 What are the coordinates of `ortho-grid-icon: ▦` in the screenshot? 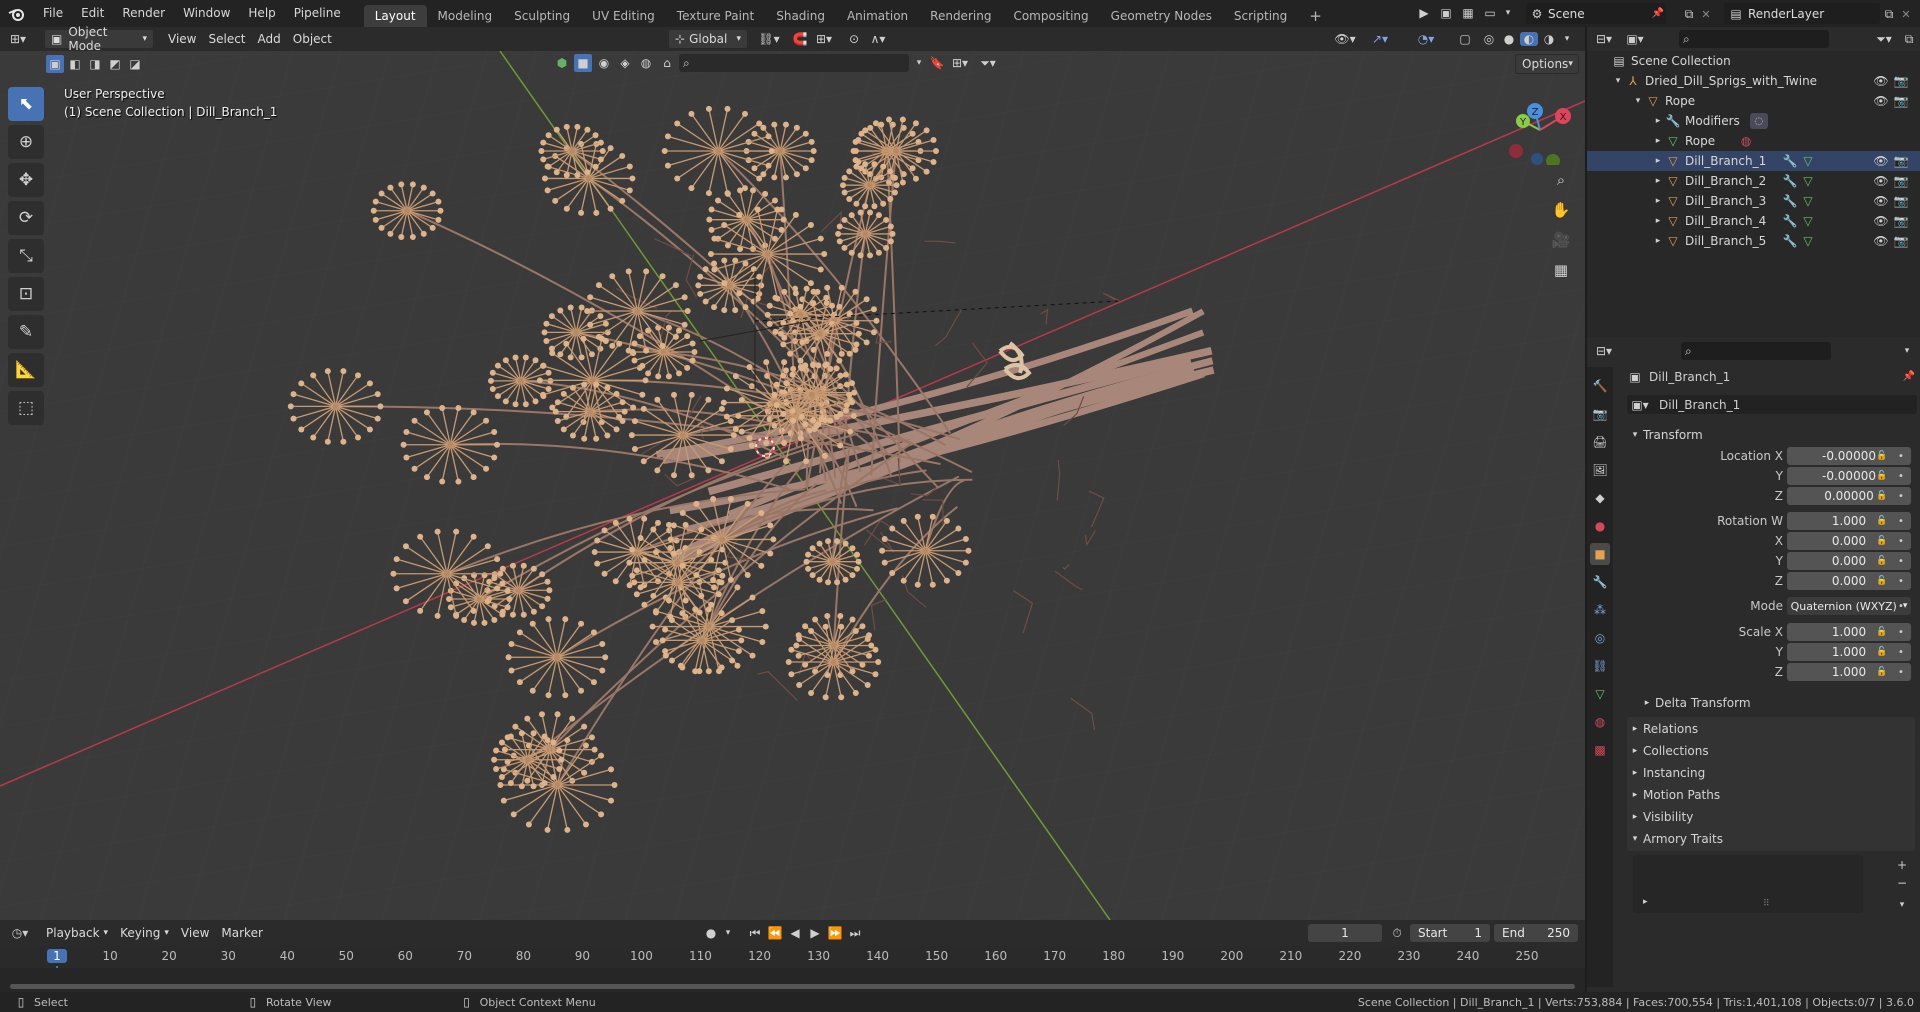 It's located at (1561, 270).